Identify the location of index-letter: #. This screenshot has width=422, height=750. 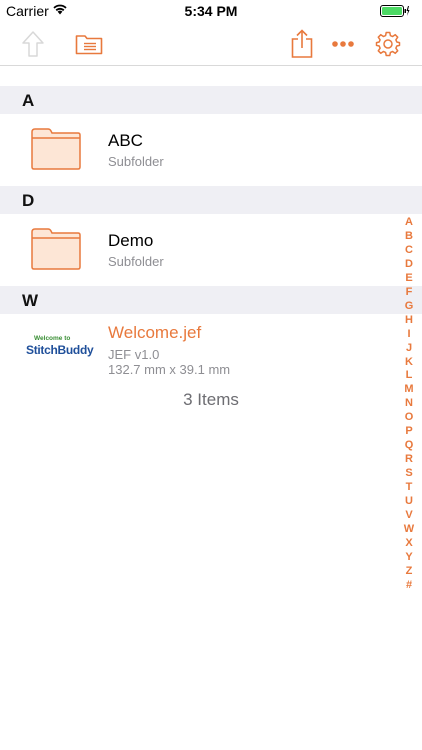
(409, 586).